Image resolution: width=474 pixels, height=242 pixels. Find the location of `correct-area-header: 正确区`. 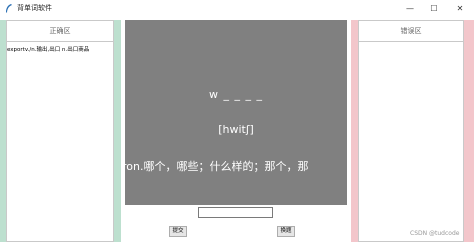

correct-area-header: 正确区 is located at coordinates (60, 31).